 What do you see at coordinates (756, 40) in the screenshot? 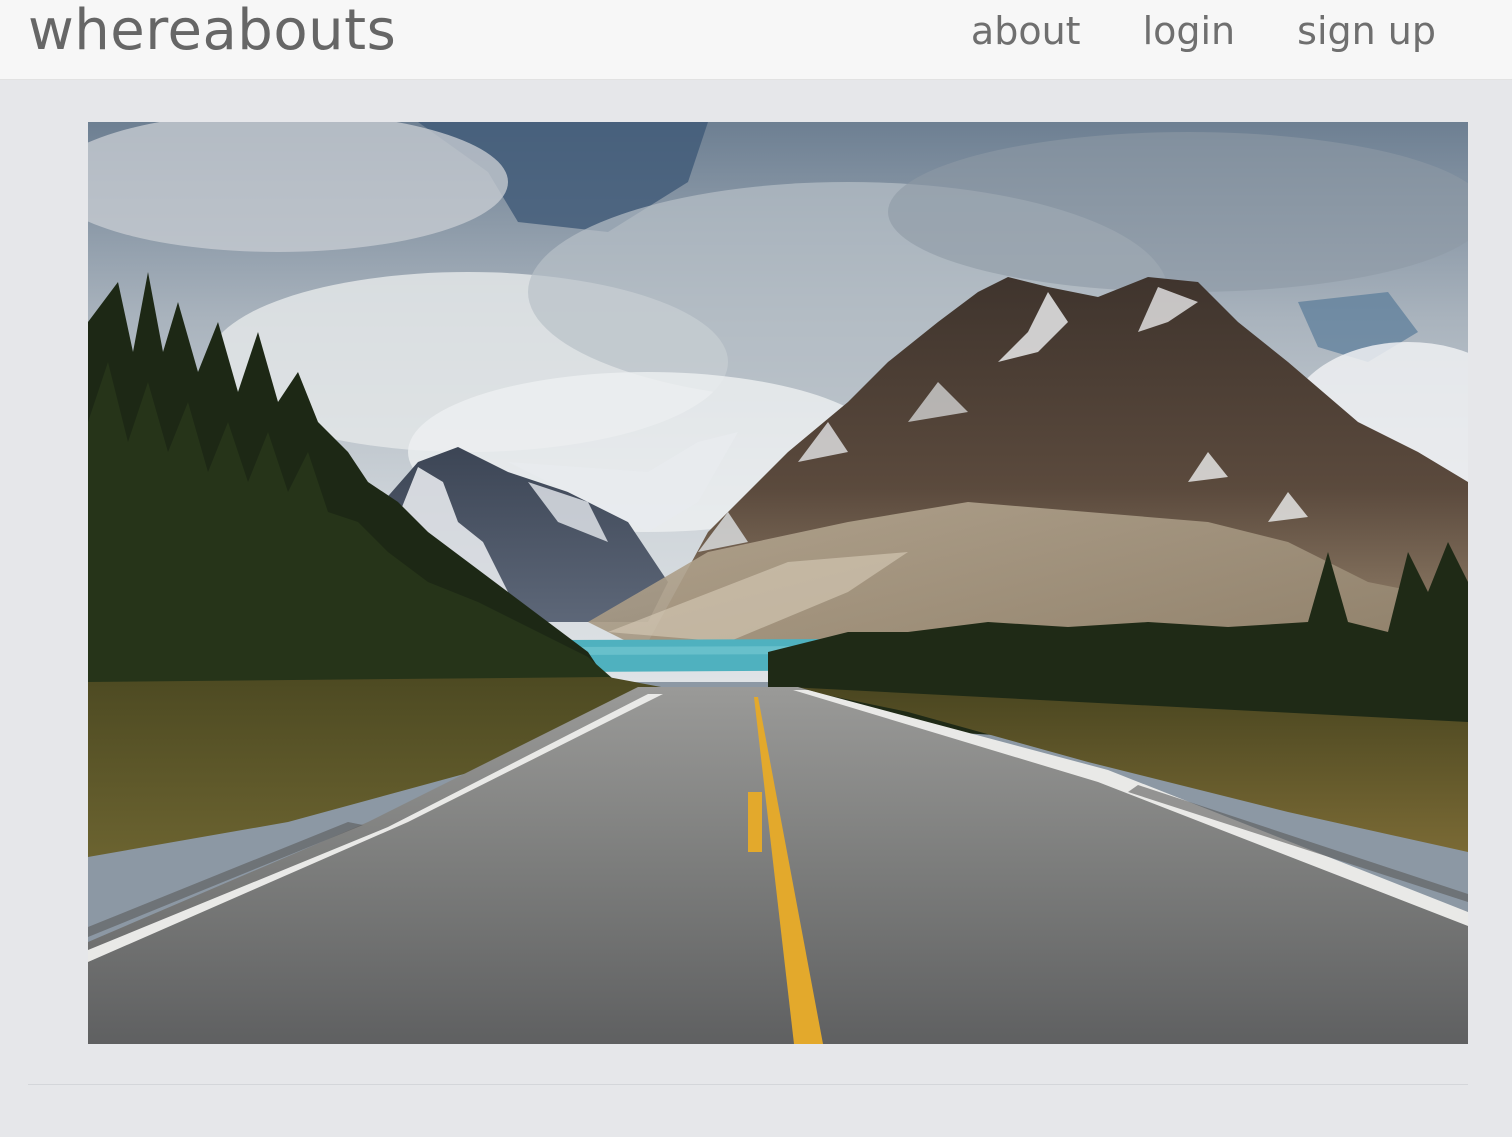
I see `top-navbar: whereabouts about login sign up` at bounding box center [756, 40].